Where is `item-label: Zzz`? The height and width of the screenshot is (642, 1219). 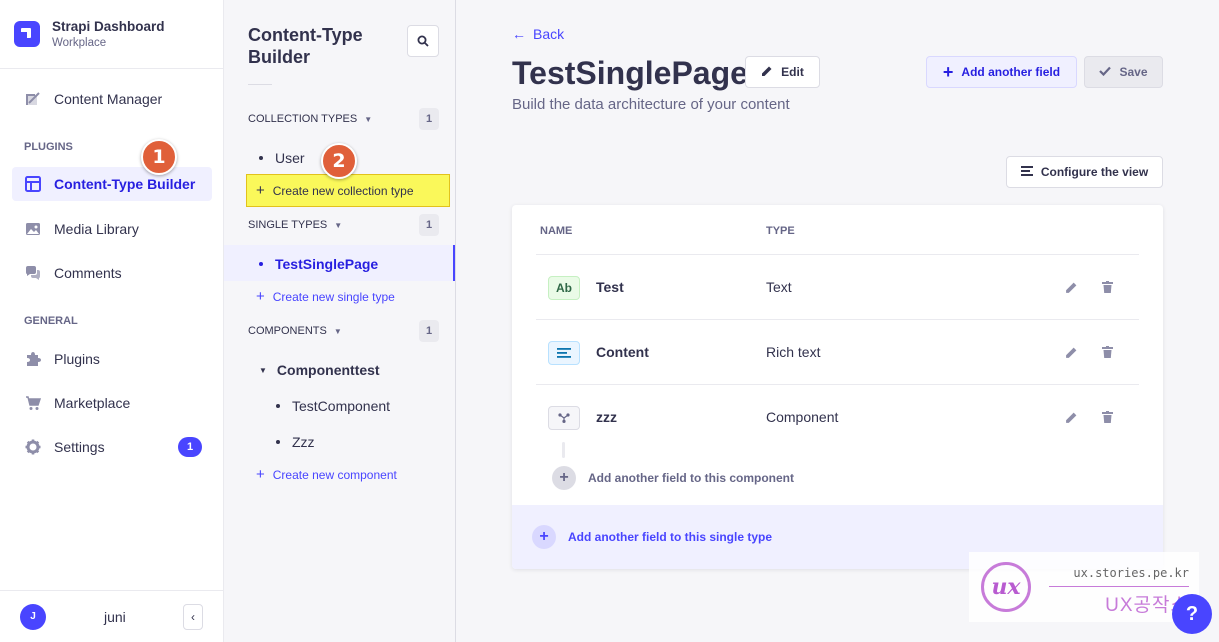 item-label: Zzz is located at coordinates (303, 442).